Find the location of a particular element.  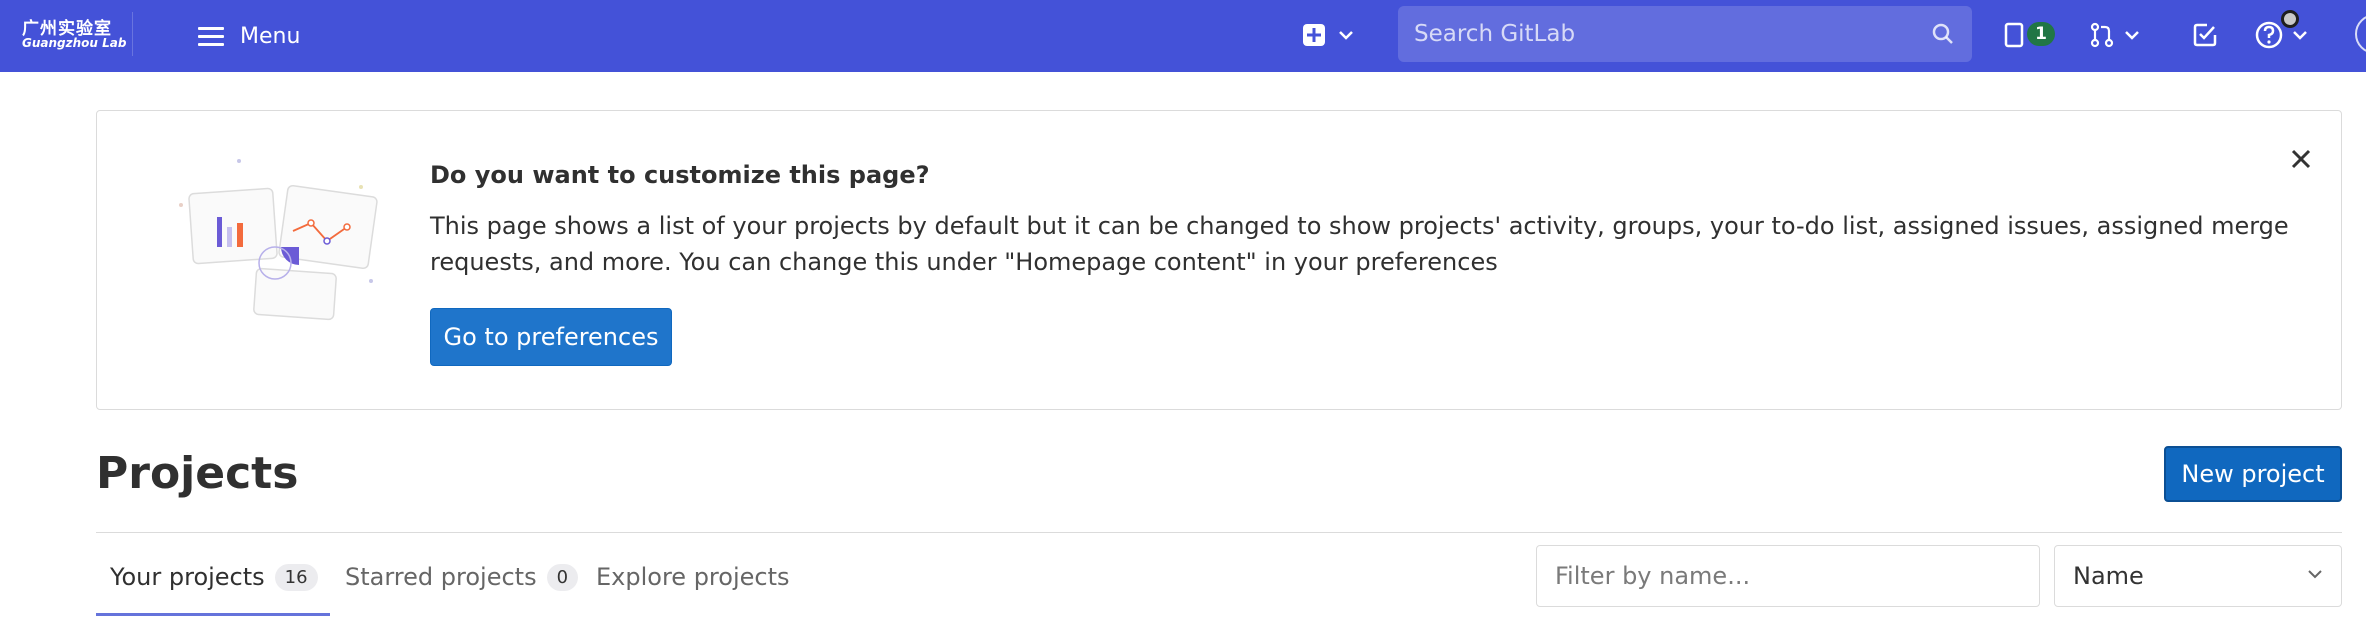

new-project-button: New project is located at coordinates (2253, 474).